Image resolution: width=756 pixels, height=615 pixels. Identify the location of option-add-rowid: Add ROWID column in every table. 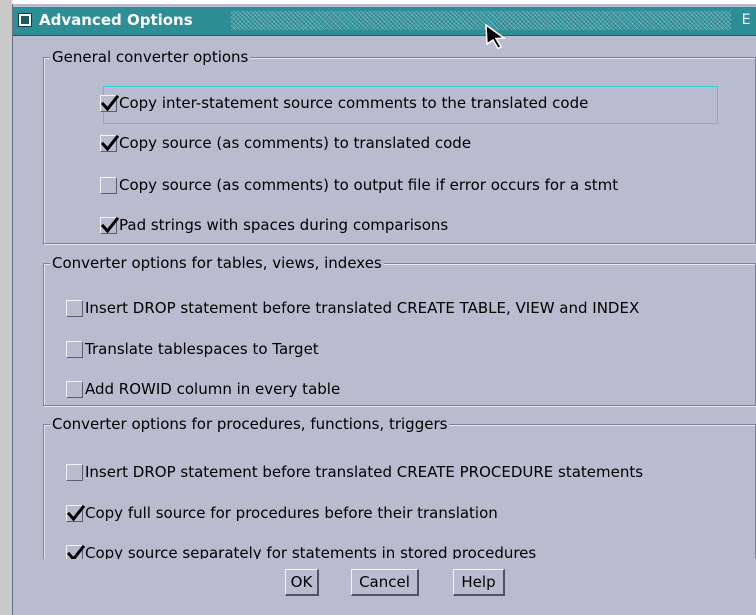
(203, 389).